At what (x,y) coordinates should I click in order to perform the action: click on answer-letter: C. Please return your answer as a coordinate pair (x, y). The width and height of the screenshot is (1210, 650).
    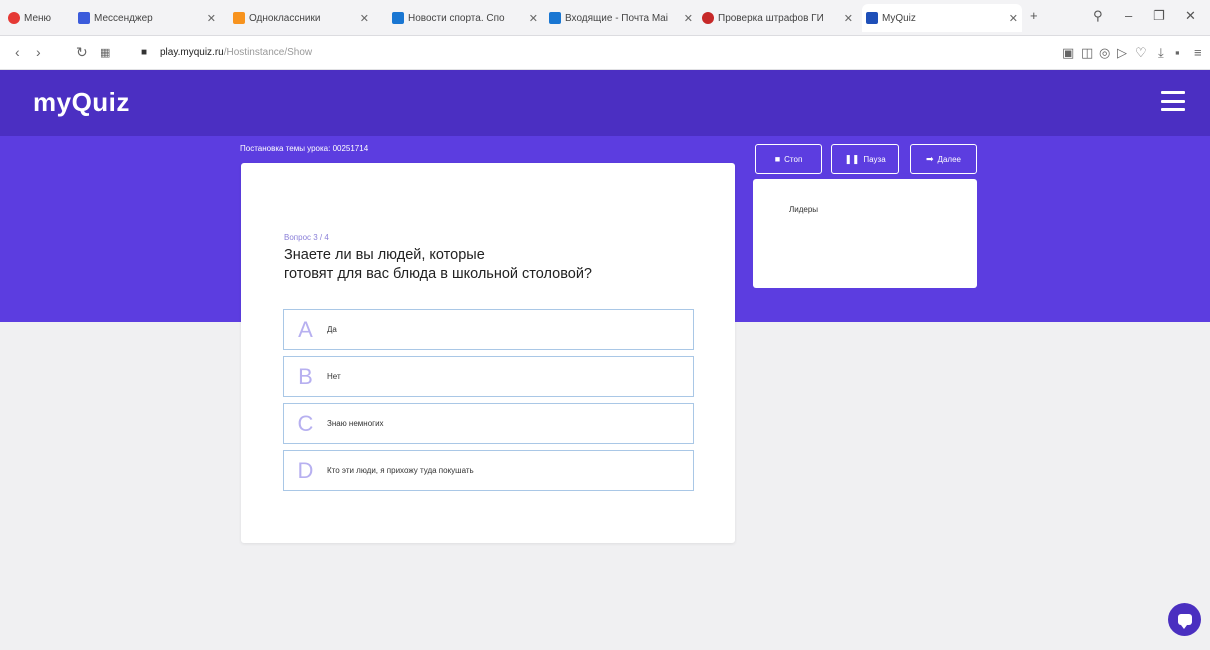
    Looking at the image, I should click on (305, 423).